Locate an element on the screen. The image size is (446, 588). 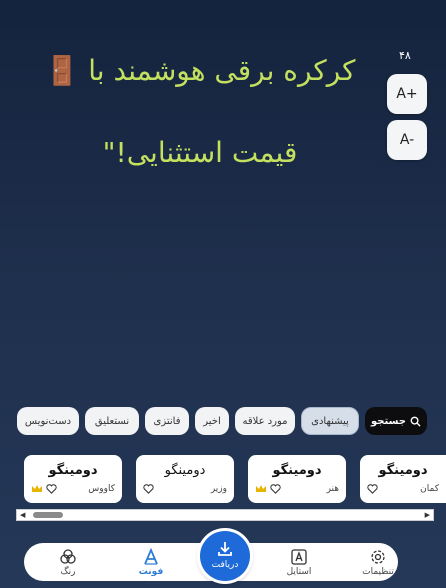
increase-size-button: A+ is located at coordinates (407, 94).